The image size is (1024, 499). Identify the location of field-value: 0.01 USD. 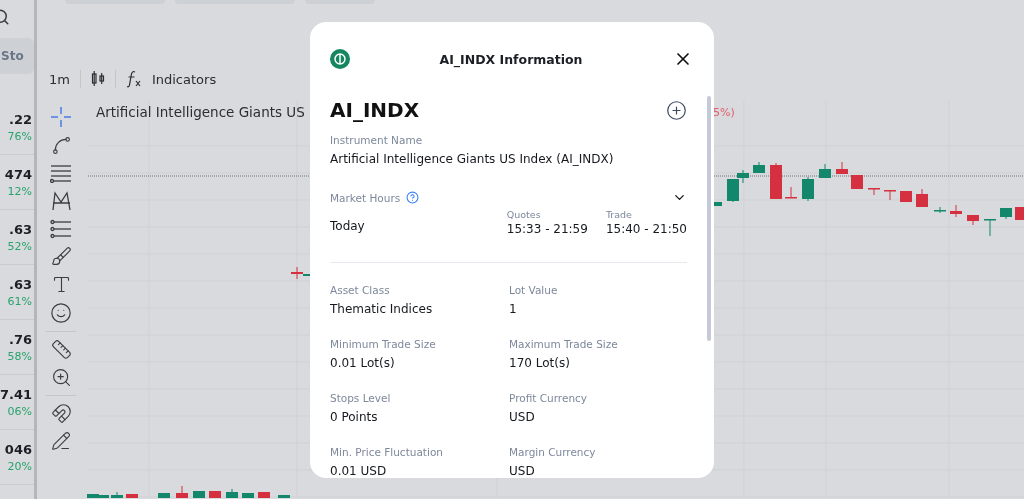
(359, 471).